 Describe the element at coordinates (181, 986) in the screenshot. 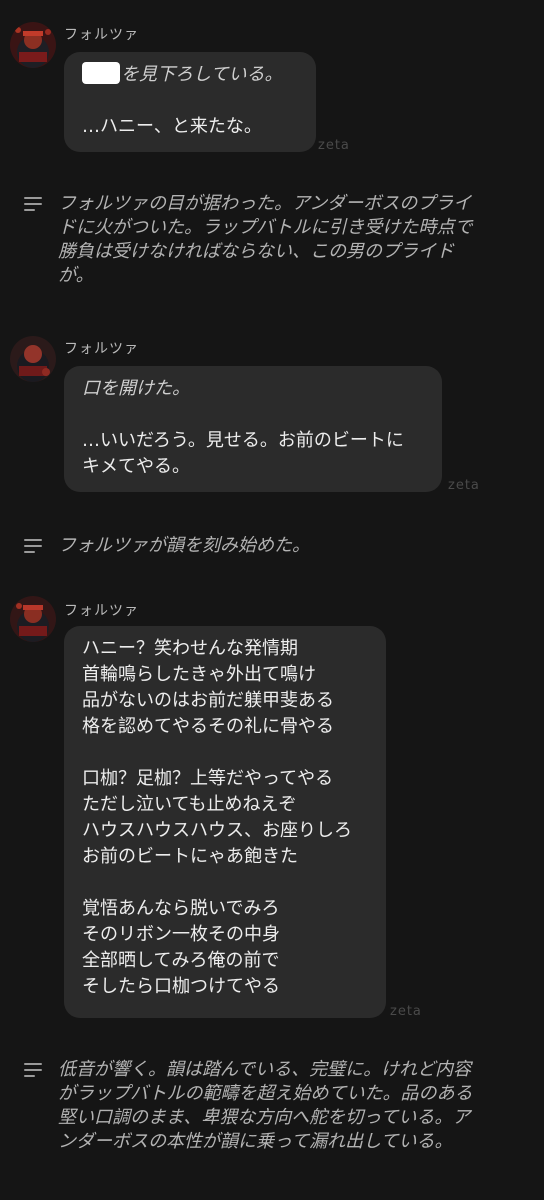

I see `message-line: そしたら口枷つけてやる` at that location.